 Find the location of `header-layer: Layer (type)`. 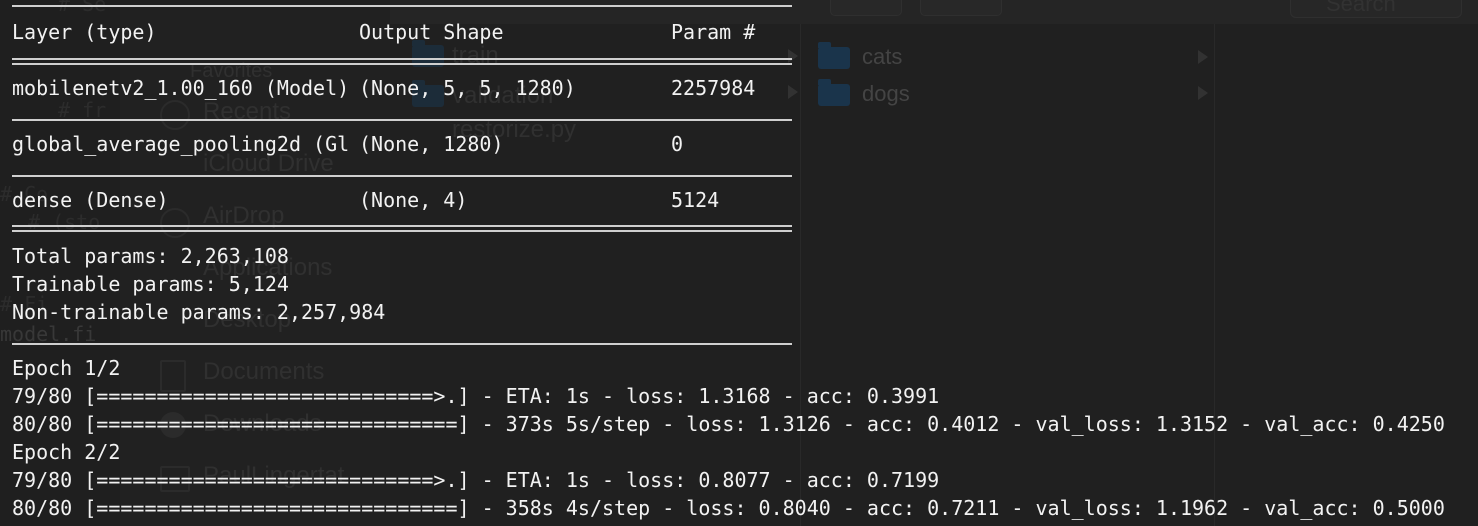

header-layer: Layer (type) is located at coordinates (84, 32).